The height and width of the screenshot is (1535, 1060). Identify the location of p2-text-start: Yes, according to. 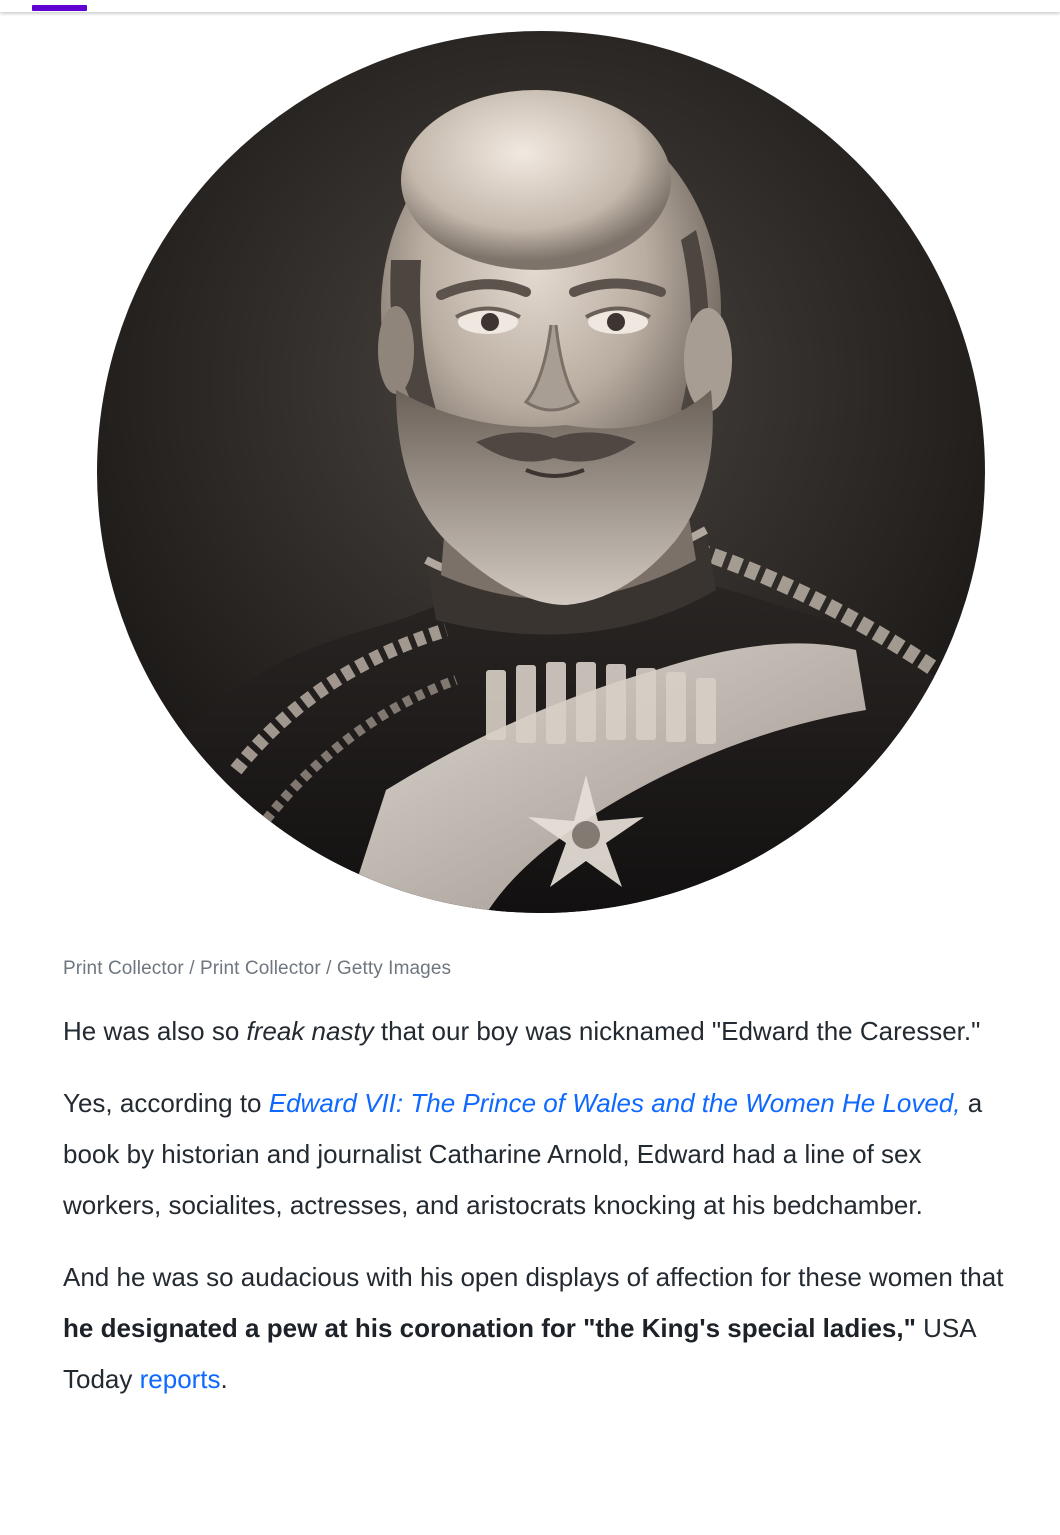
(166, 1103).